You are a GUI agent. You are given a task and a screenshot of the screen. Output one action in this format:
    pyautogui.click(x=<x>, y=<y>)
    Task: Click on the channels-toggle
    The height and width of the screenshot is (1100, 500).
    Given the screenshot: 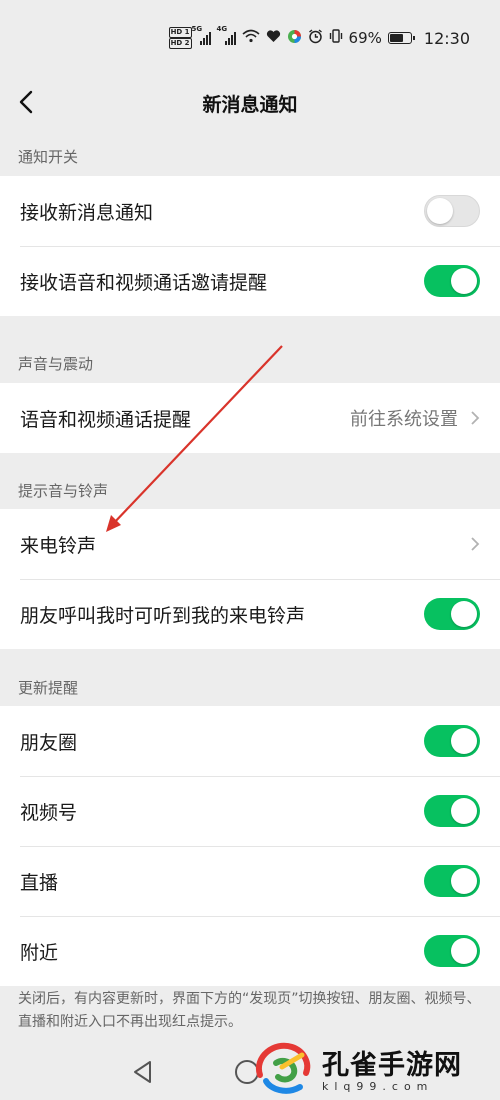 What is the action you would take?
    pyautogui.click(x=452, y=811)
    